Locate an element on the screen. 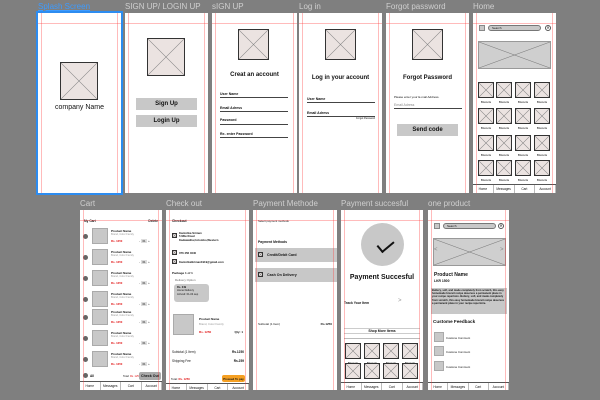 Image resolution: width=600 pixels, height=400 pixels. select-all-checkbox is located at coordinates (85, 375).